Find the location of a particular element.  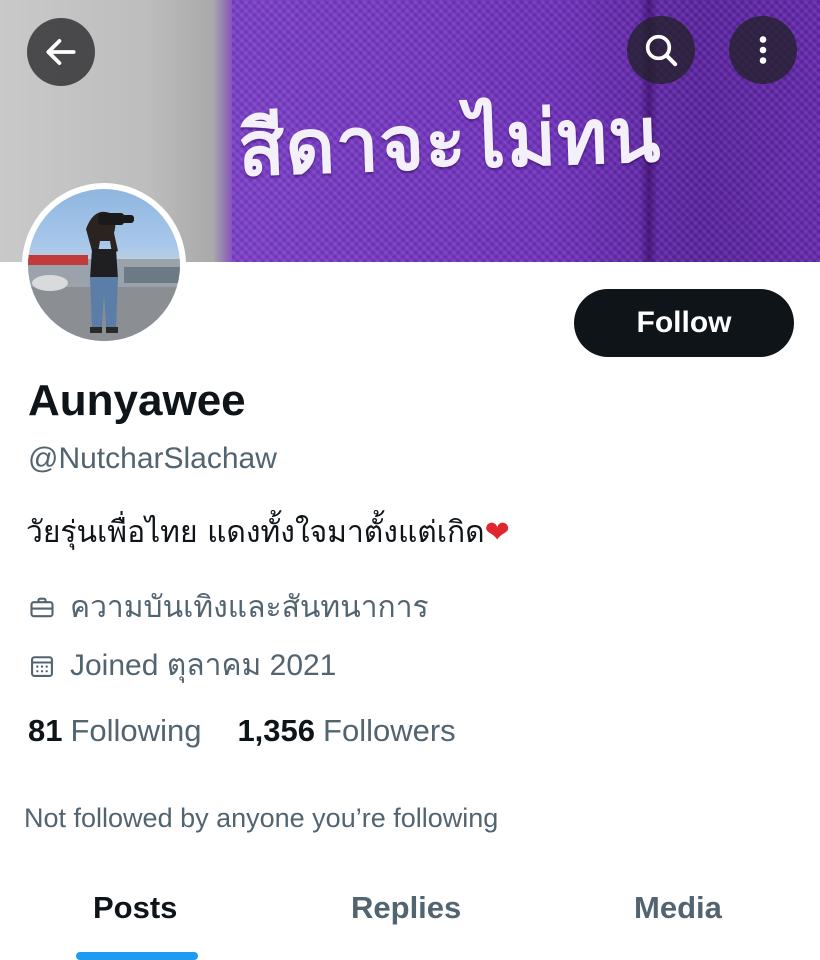

avatar-photo is located at coordinates (104, 265).